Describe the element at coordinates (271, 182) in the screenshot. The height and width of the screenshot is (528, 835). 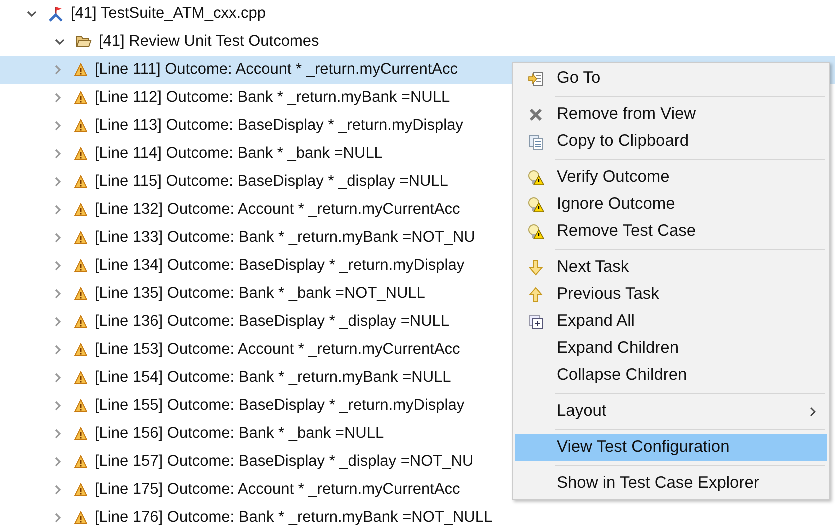
I see `tree-item-label: [Line 115] Outcome: BaseDisplay * _display =NULL` at that location.